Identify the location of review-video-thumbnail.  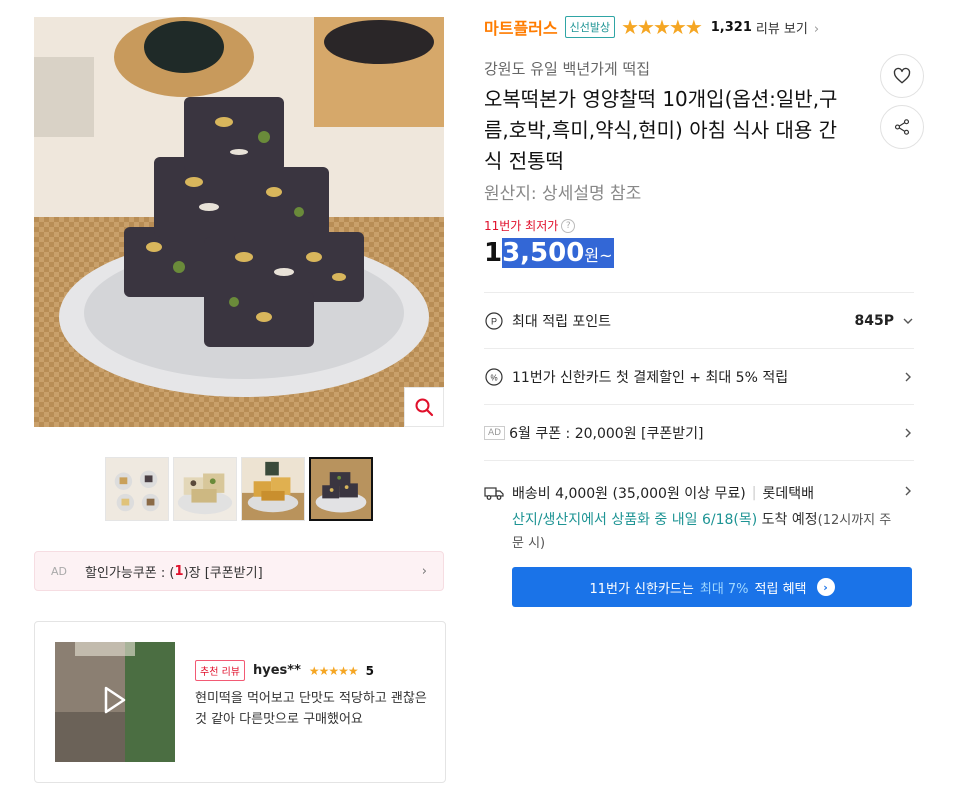
(115, 702).